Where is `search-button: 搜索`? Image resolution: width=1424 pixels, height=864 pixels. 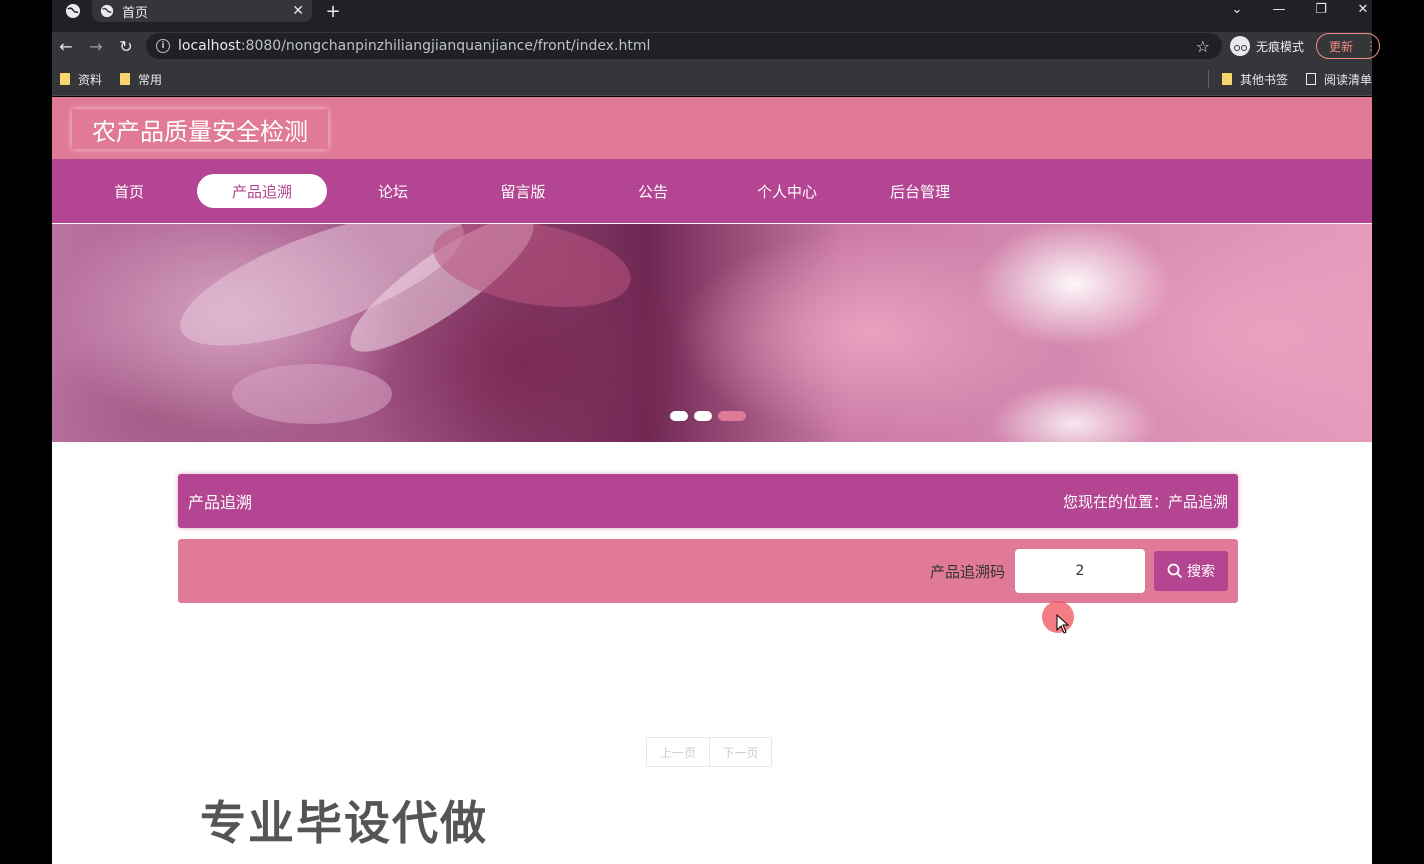 search-button: 搜索 is located at coordinates (1191, 571).